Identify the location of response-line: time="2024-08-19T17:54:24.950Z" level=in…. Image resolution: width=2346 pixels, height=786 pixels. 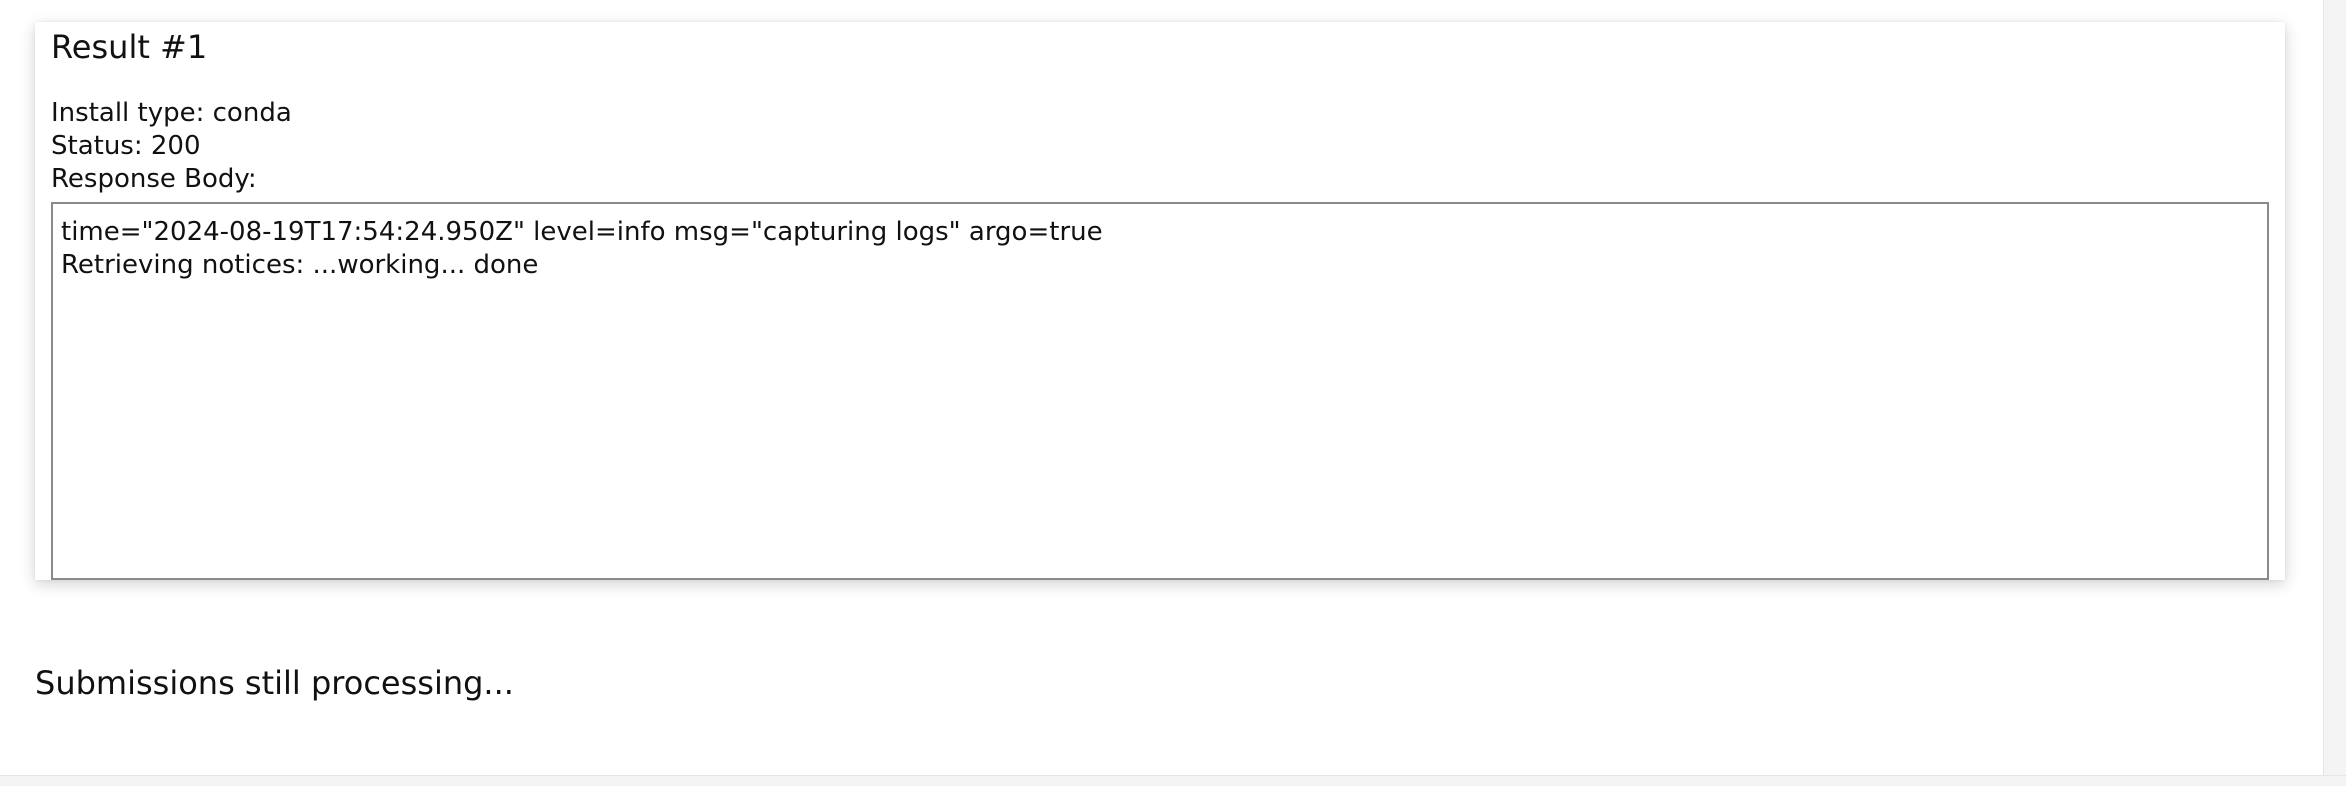
(582, 232).